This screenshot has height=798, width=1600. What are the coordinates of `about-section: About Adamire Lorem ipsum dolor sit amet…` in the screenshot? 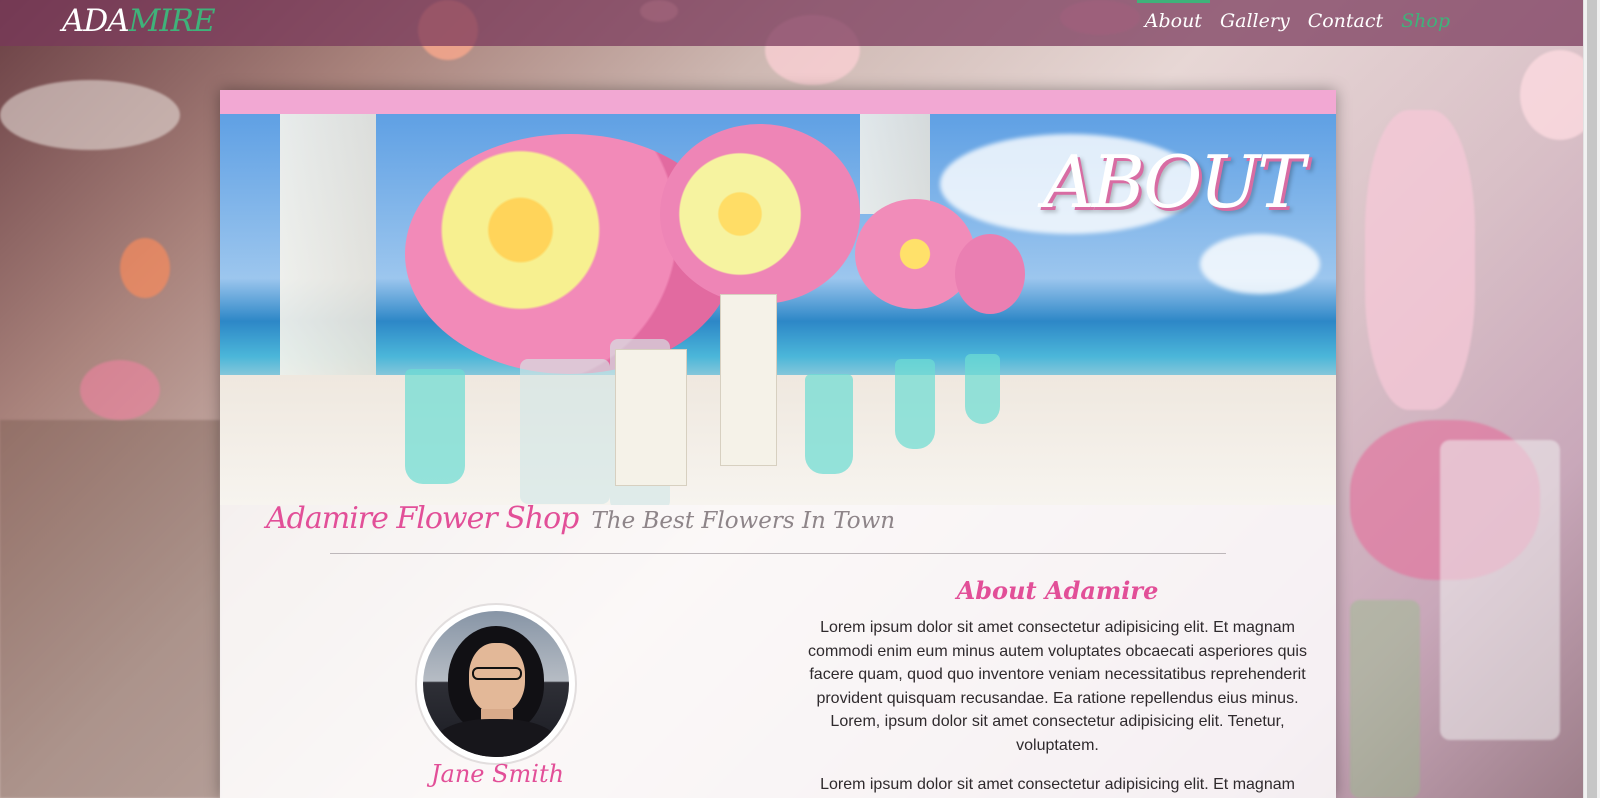 It's located at (1057, 687).